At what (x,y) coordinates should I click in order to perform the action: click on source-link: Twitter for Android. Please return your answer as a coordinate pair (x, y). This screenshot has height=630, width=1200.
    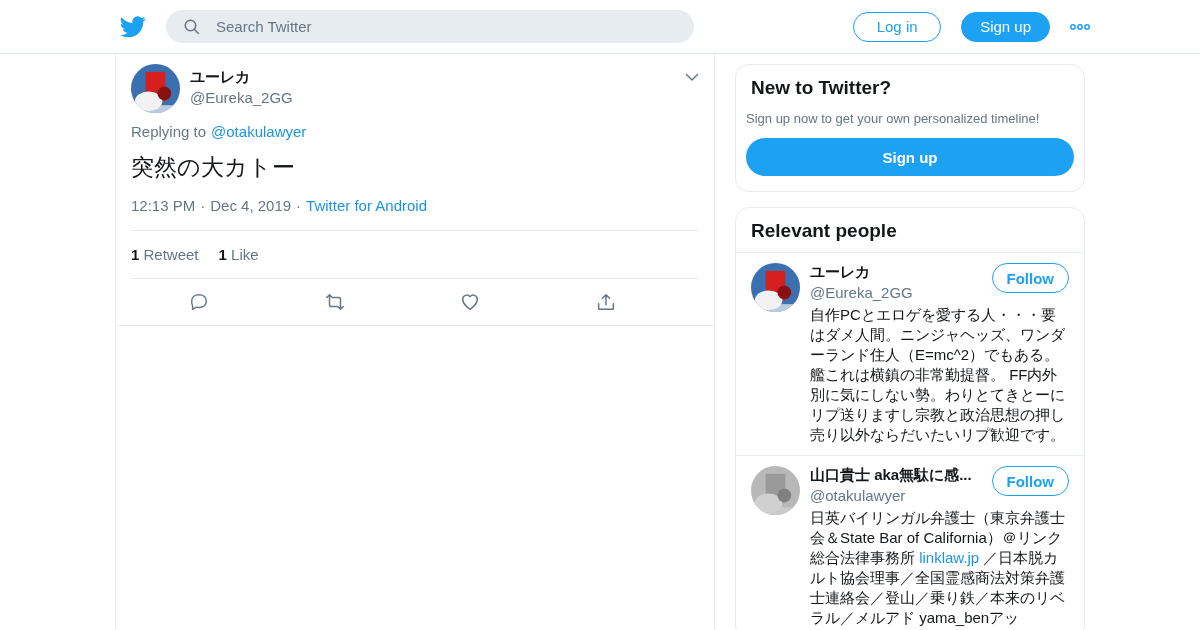
    Looking at the image, I should click on (366, 205).